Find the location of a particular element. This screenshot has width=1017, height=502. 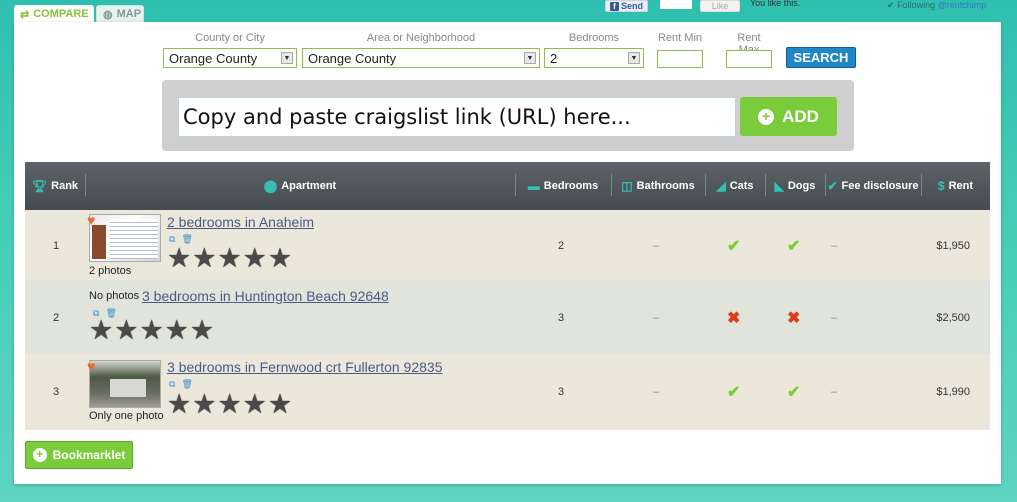

following-label: Following is located at coordinates (916, 5).